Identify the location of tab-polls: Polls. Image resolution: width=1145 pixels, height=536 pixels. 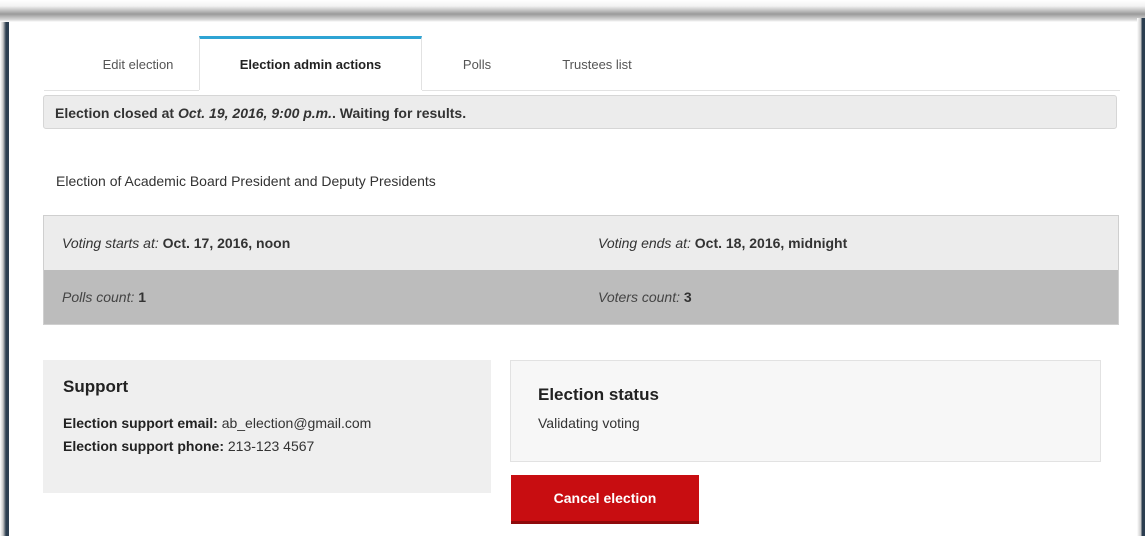
(477, 63).